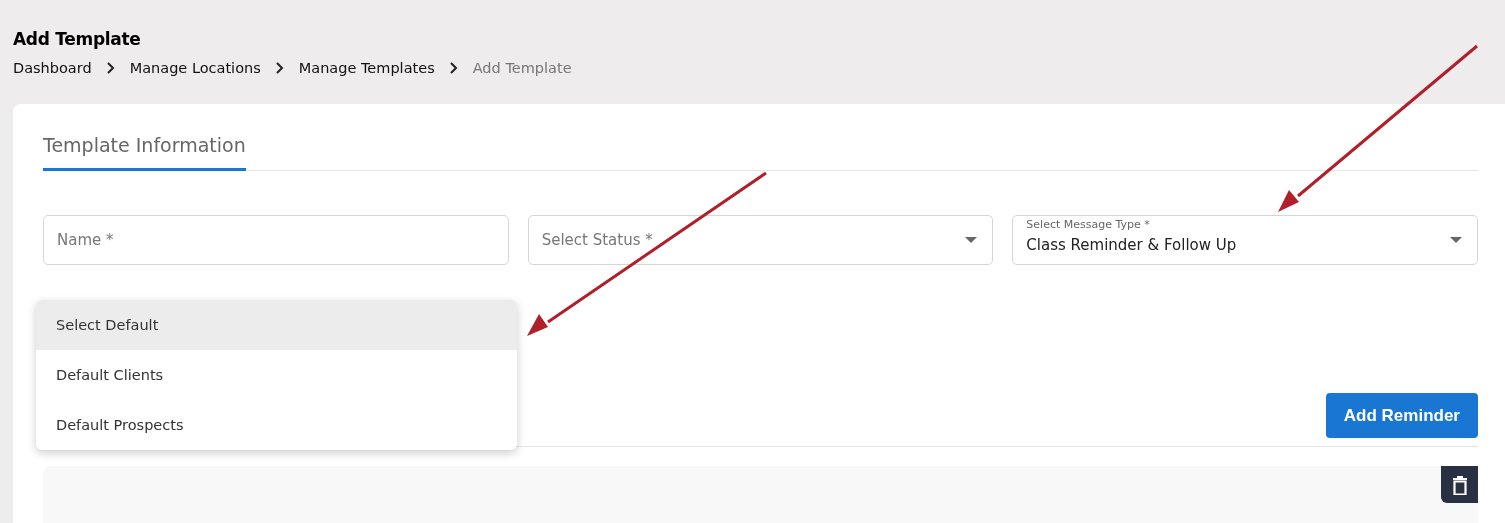 This screenshot has height=523, width=1505. I want to click on select-field: Select Message Type * Class Reminder & Follow Up, so click(1245, 240).